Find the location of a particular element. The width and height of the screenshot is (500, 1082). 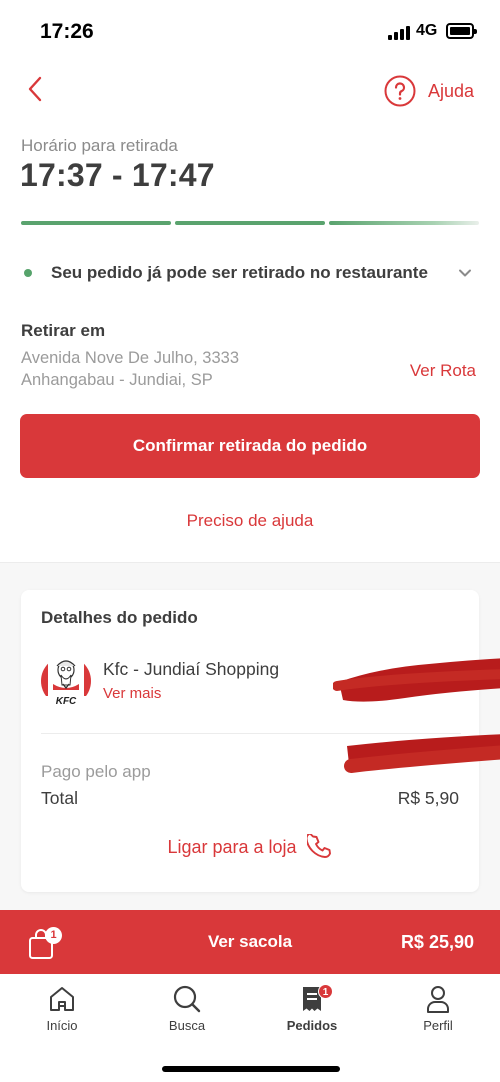

total-value: R$ 5,90 is located at coordinates (428, 798).